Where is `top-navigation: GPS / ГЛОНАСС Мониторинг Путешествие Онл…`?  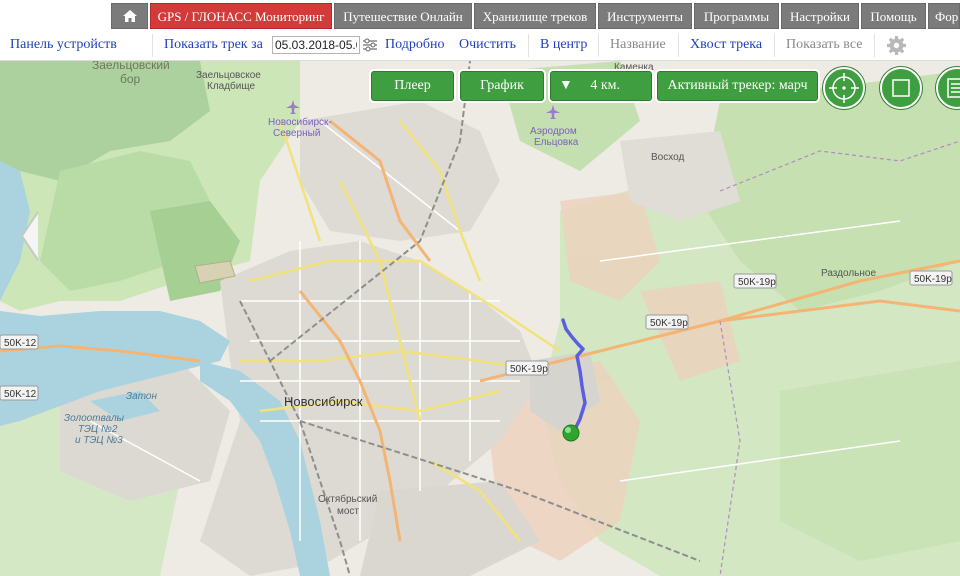
top-navigation: GPS / ГЛОНАСС Мониторинг Путешествие Онл… is located at coordinates (480, 15).